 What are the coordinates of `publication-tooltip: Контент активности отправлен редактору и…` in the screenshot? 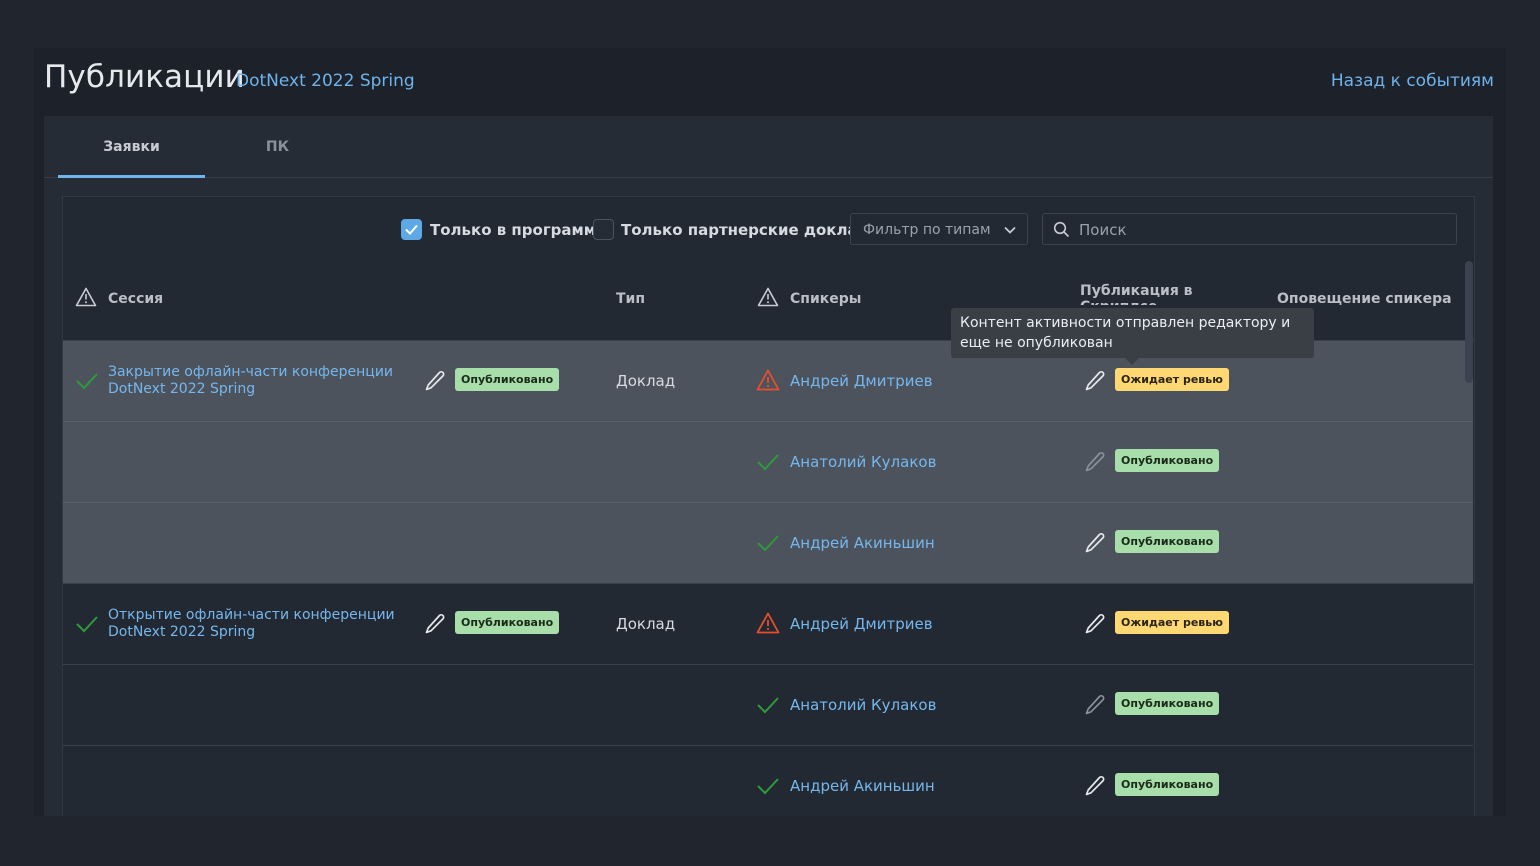 It's located at (1132, 333).